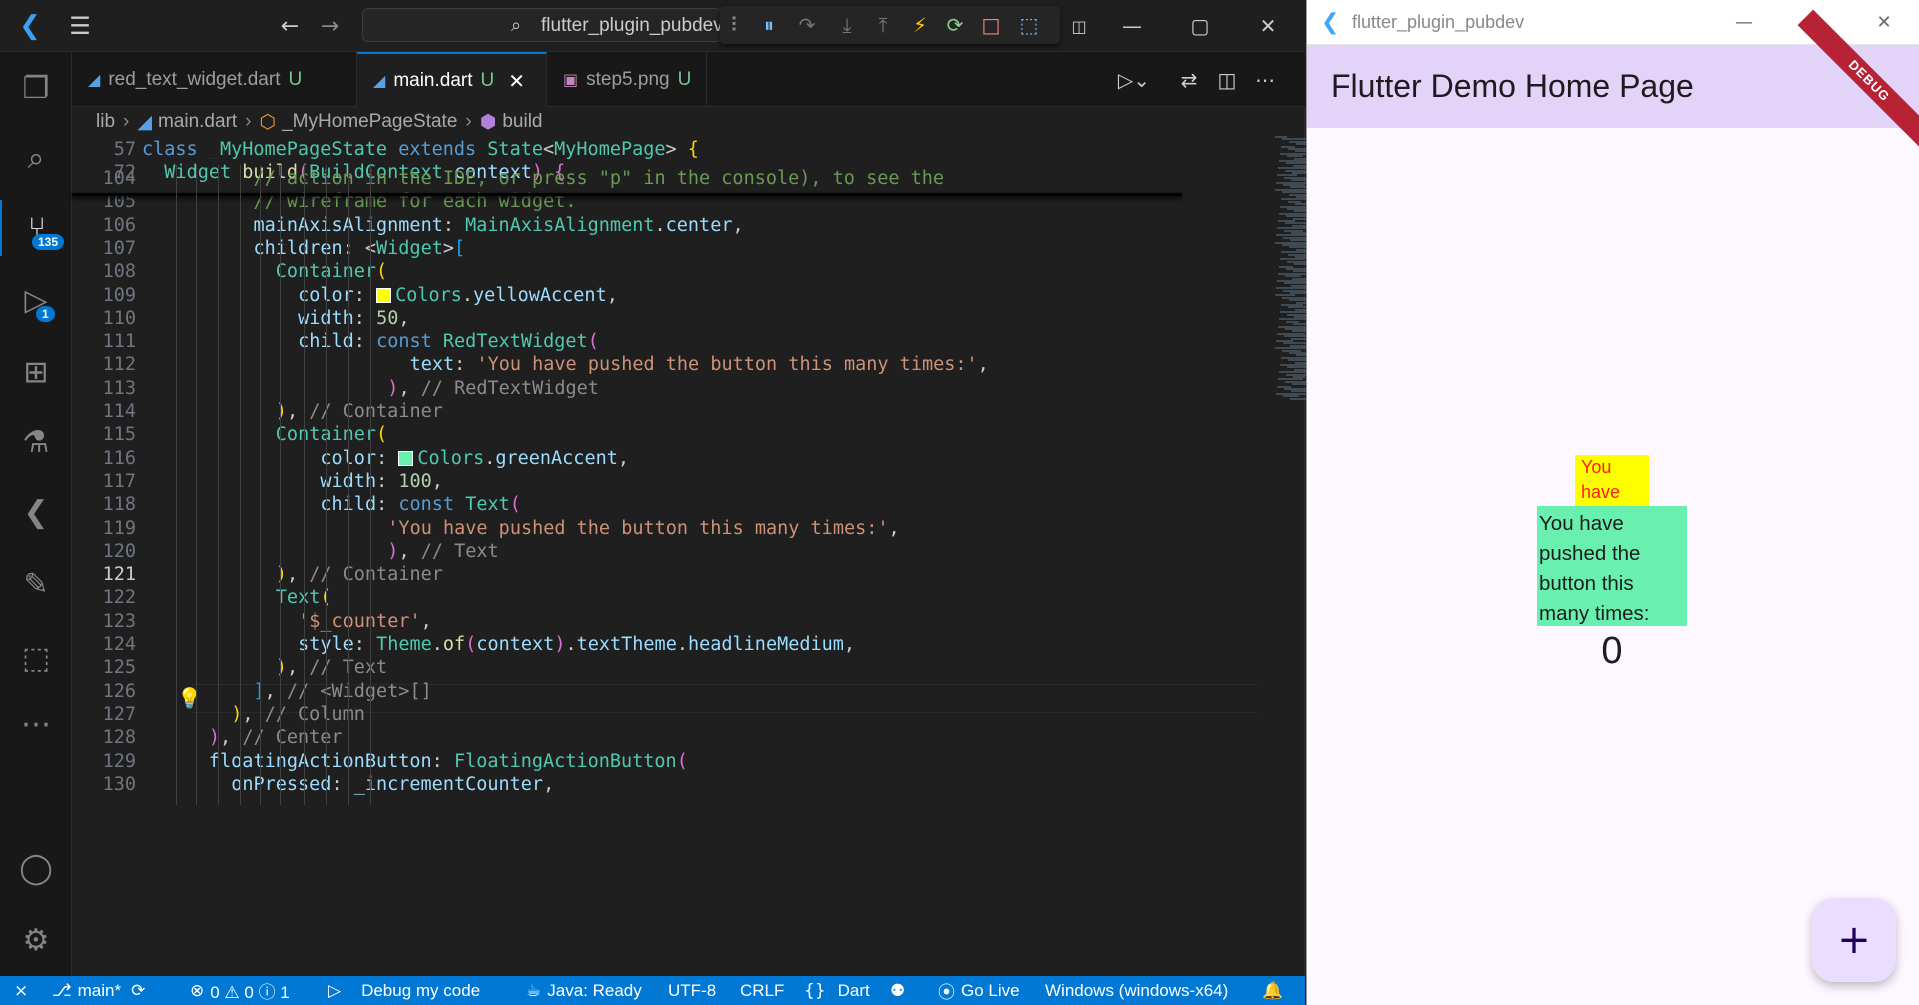 Image resolution: width=1919 pixels, height=1005 pixels. Describe the element at coordinates (105, 122) in the screenshot. I see `breadcrumb-lib: lib` at that location.